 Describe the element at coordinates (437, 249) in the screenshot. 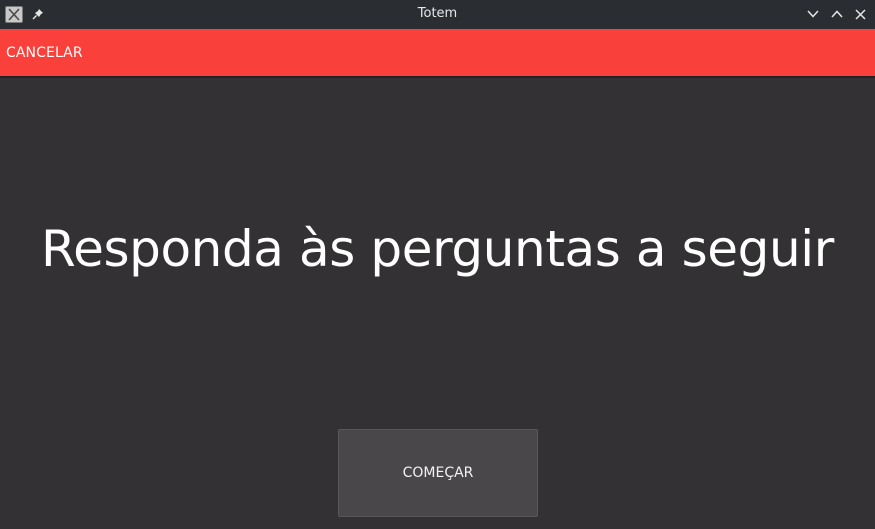

I see `page-title: Responda às perguntas a seguir` at that location.